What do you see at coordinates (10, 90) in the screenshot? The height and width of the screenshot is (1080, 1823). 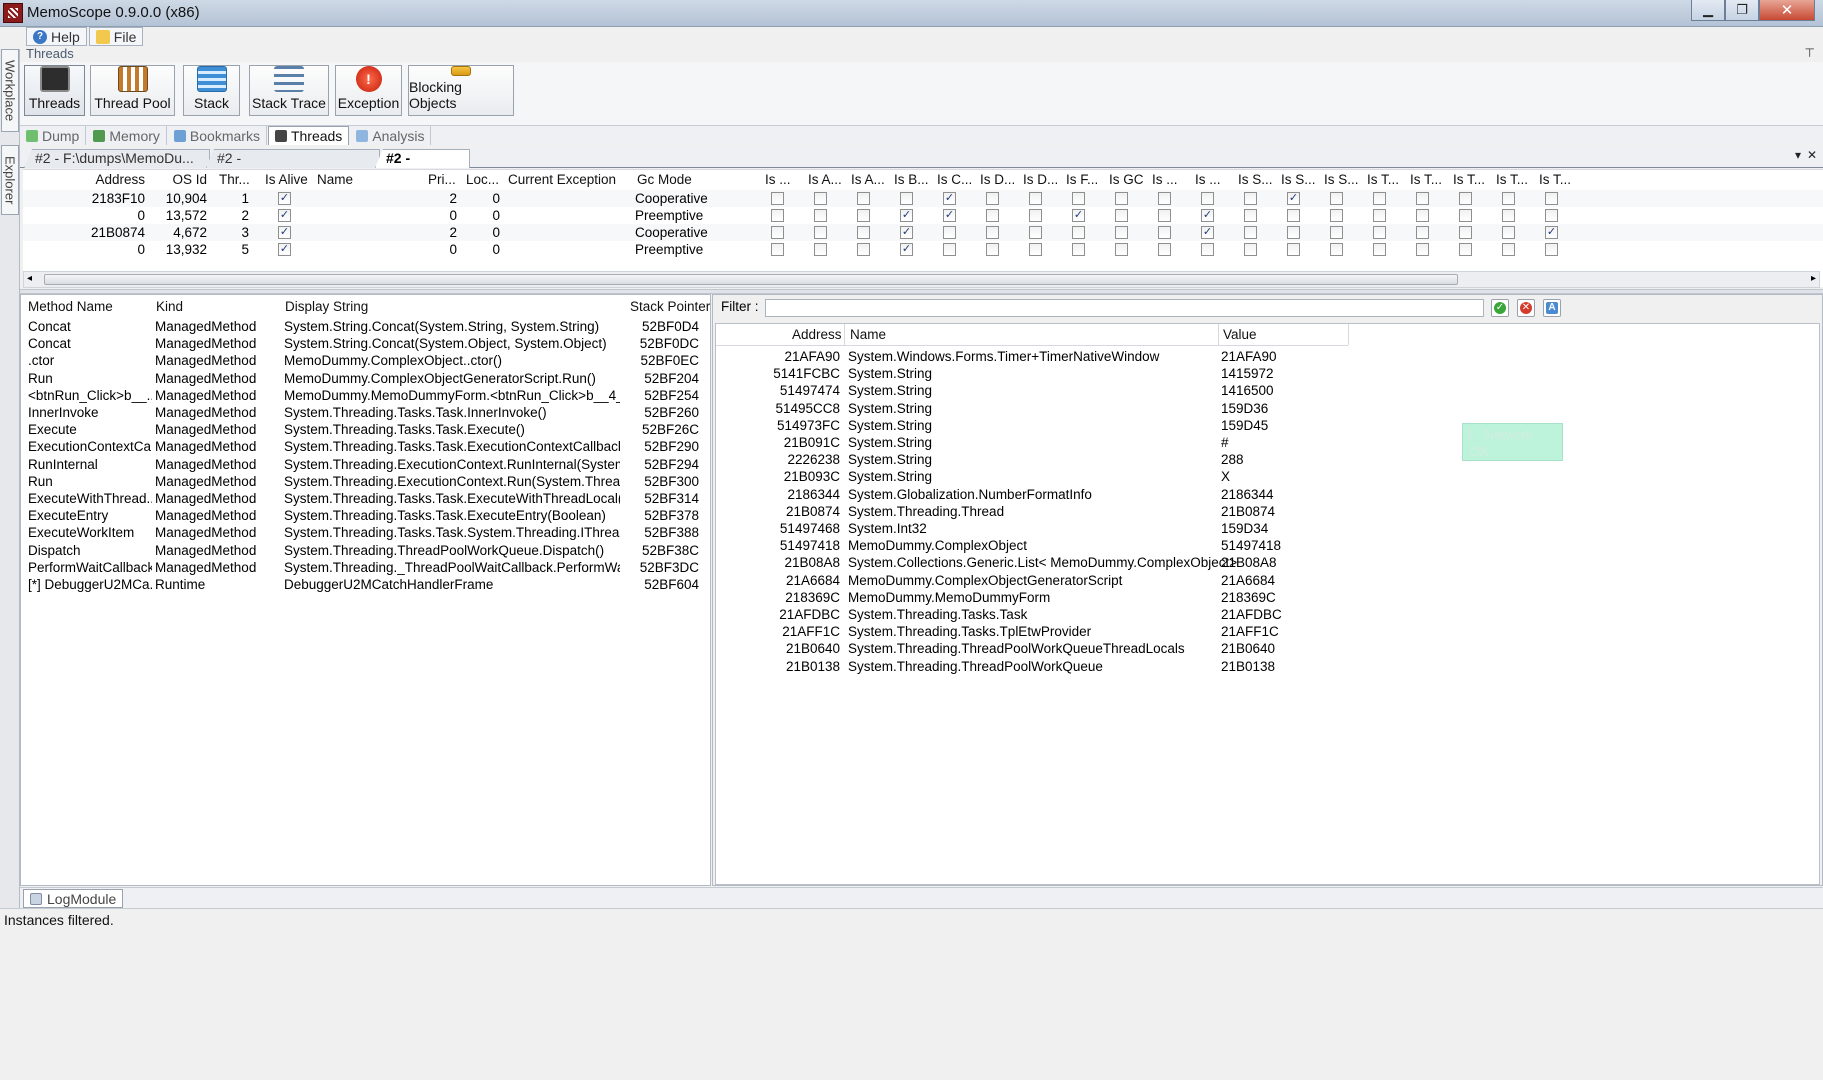 I see `sidebar-tab-workplace: Workplace` at bounding box center [10, 90].